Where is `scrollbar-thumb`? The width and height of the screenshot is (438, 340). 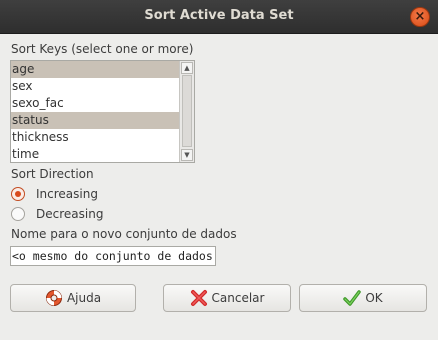 scrollbar-thumb is located at coordinates (187, 111).